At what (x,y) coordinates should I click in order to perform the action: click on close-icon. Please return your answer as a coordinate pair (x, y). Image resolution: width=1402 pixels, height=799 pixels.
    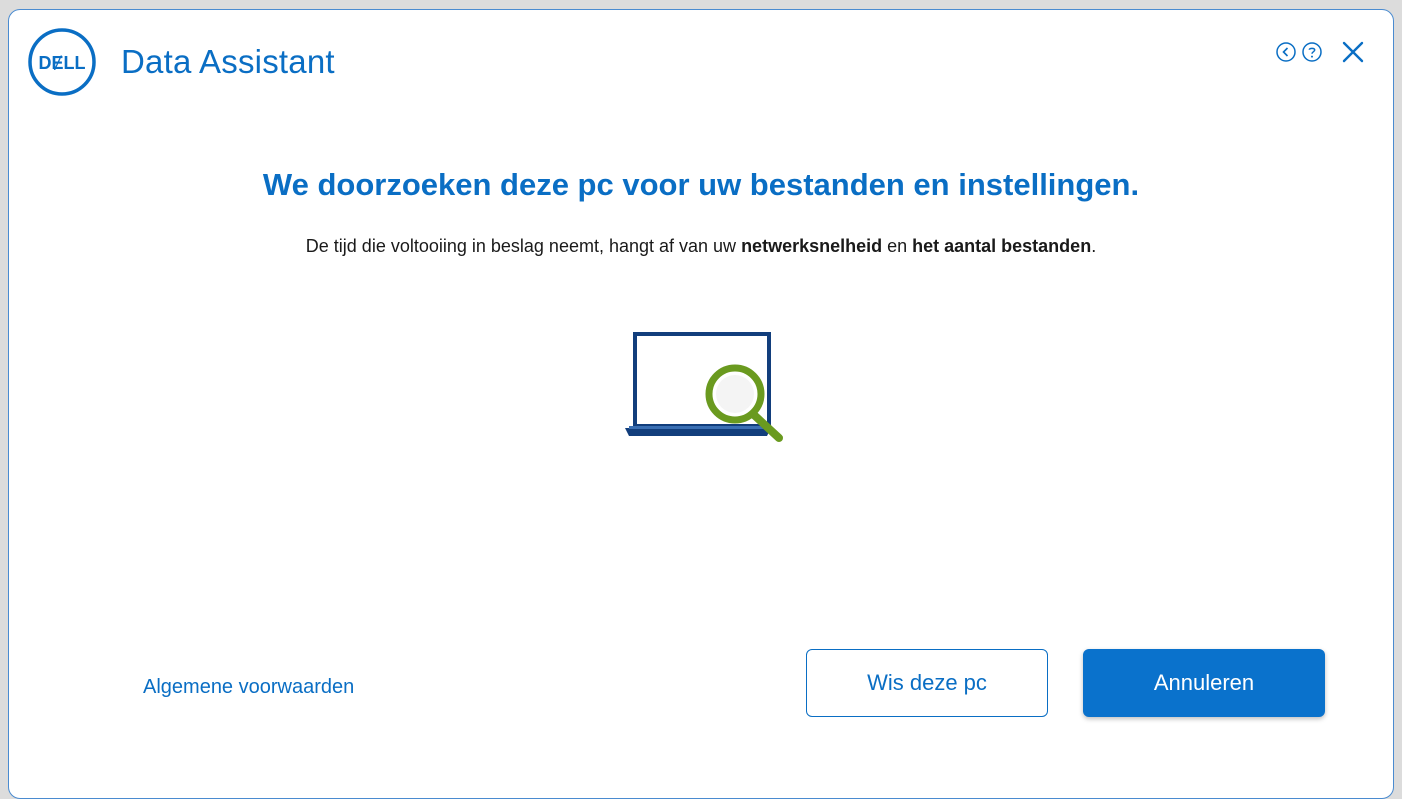
    Looking at the image, I should click on (1353, 52).